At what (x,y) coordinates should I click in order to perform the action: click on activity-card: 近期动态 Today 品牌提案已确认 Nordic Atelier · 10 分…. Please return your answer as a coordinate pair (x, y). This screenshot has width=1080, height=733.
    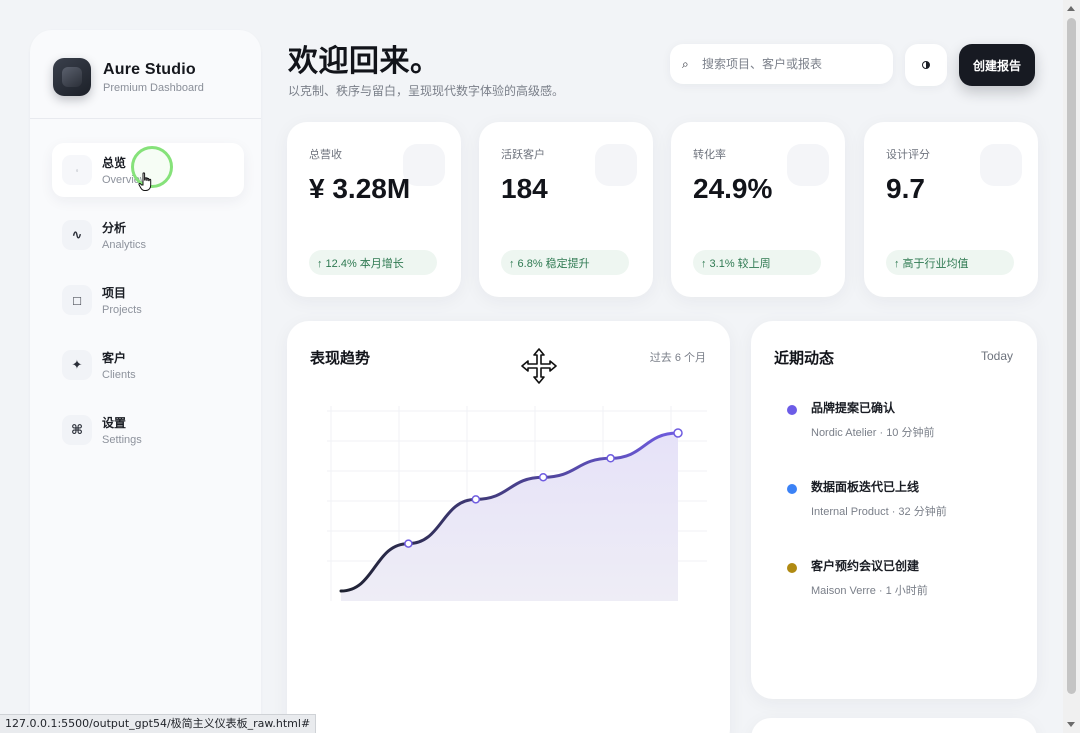
    Looking at the image, I should click on (894, 510).